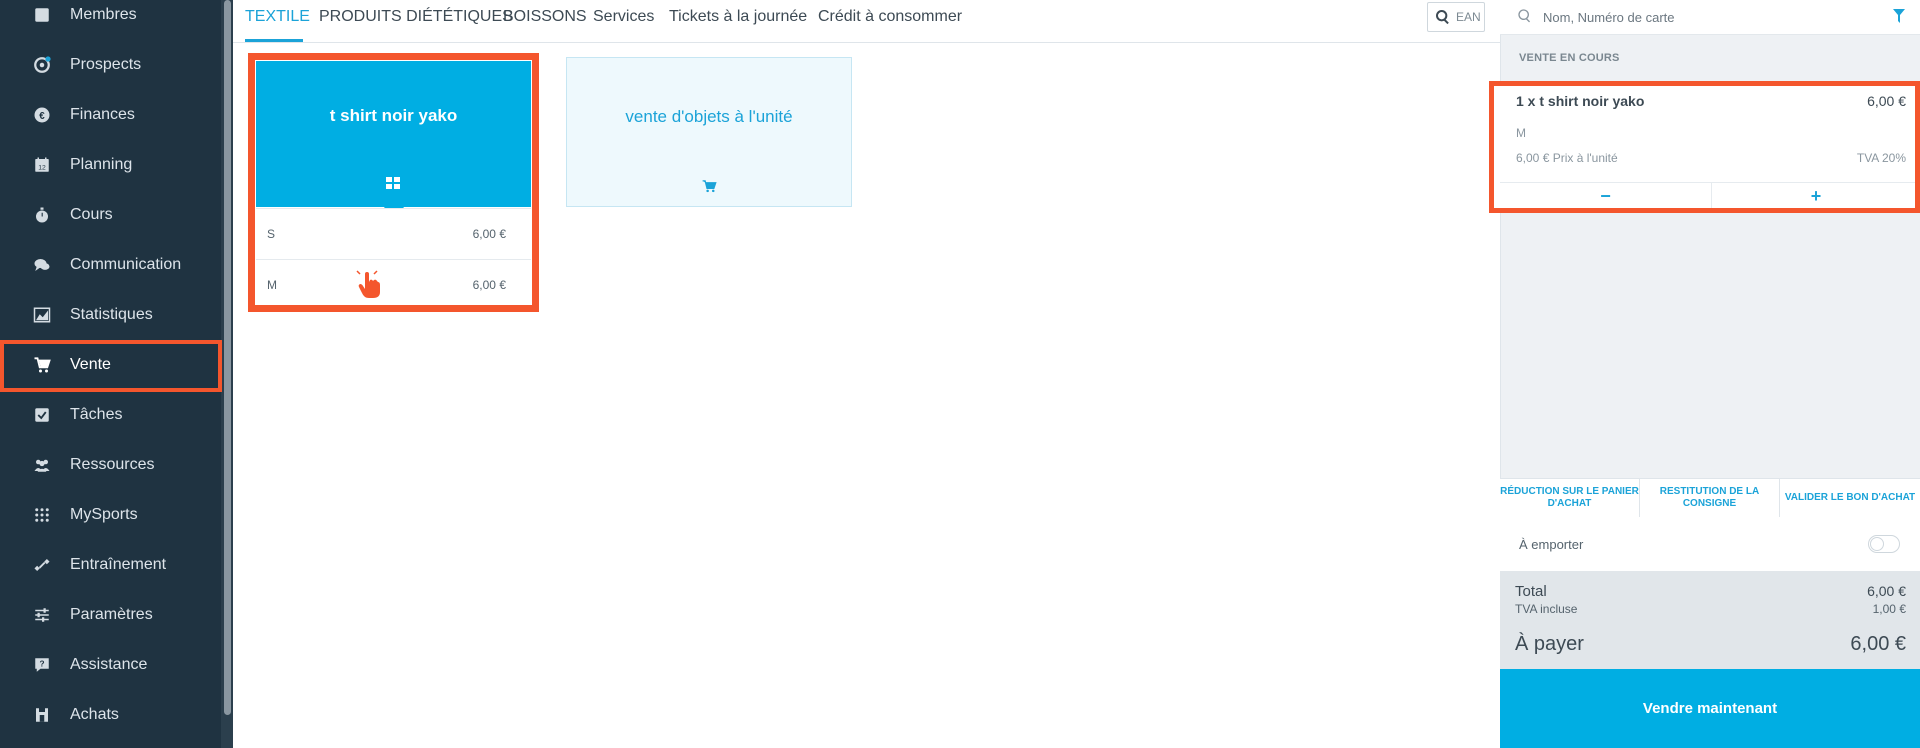 This screenshot has height=748, width=1920. I want to click on cart-item-name: 1 x t shirt noir yako, so click(1580, 101).